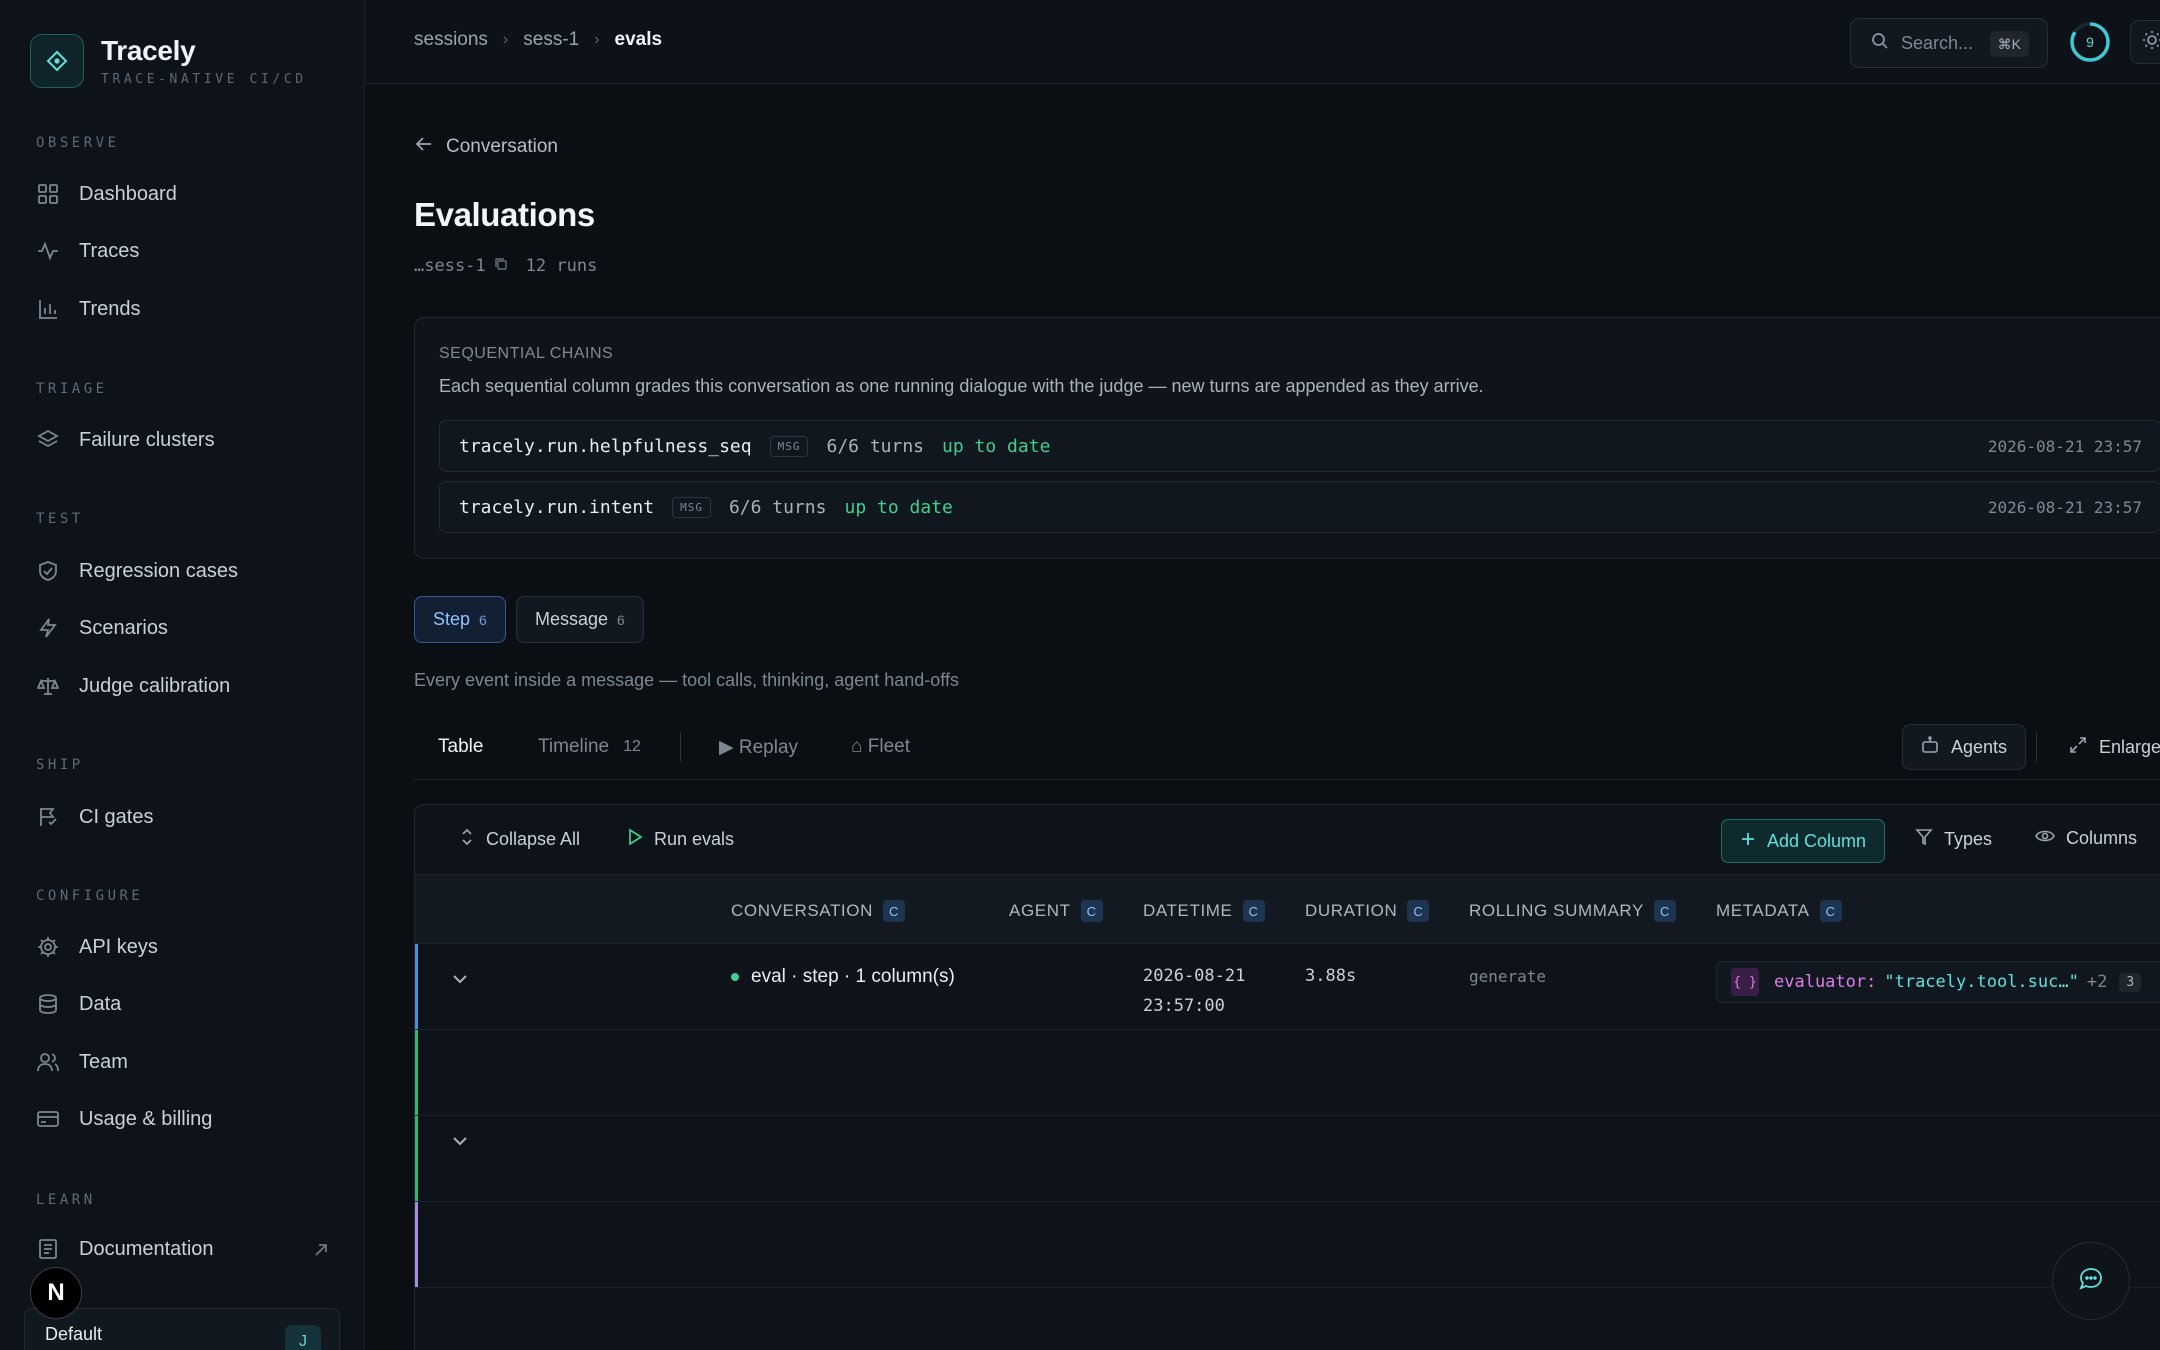 This screenshot has width=2160, height=1350. Describe the element at coordinates (589, 747) in the screenshot. I see `tab-timeline: Timeline 12` at that location.